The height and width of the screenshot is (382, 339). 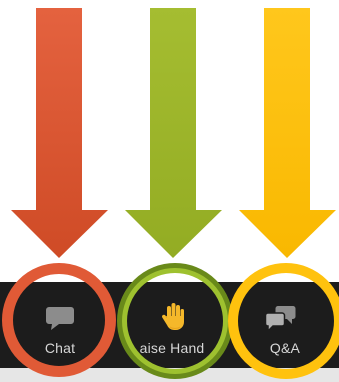 What do you see at coordinates (169, 375) in the screenshot?
I see `bottom-border` at bounding box center [169, 375].